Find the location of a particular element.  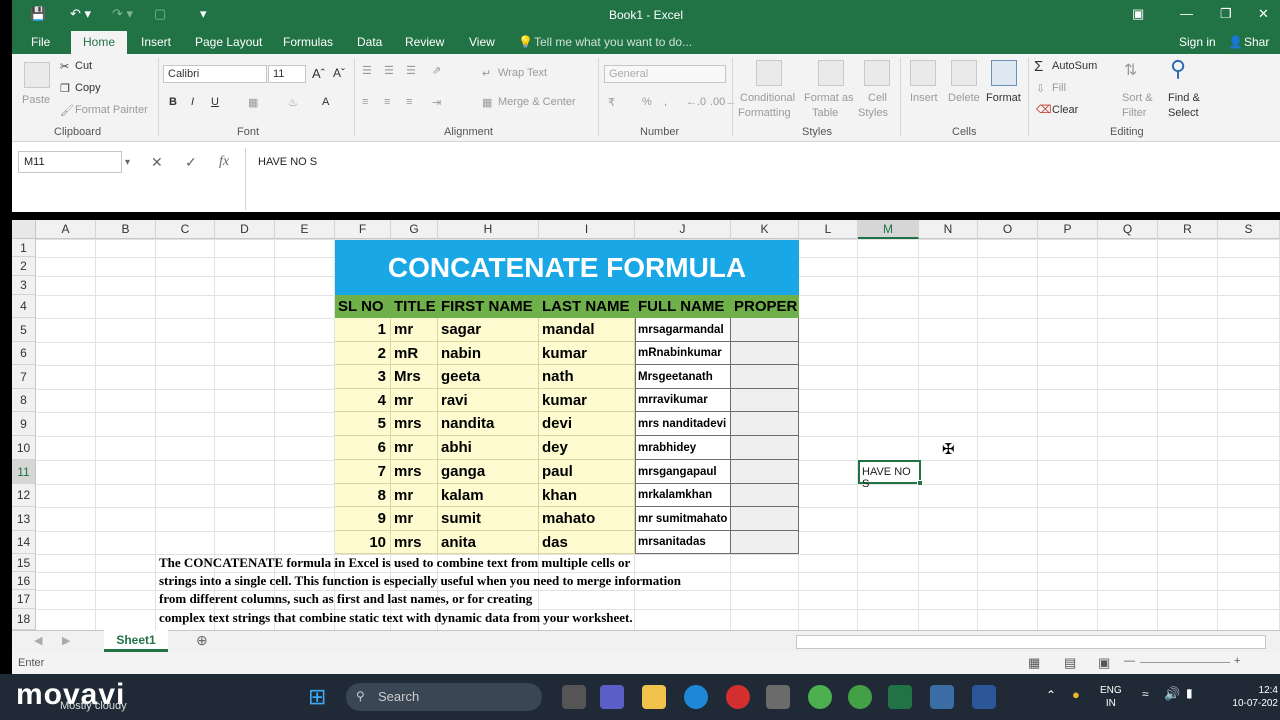

tab-review: Review is located at coordinates (424, 42).